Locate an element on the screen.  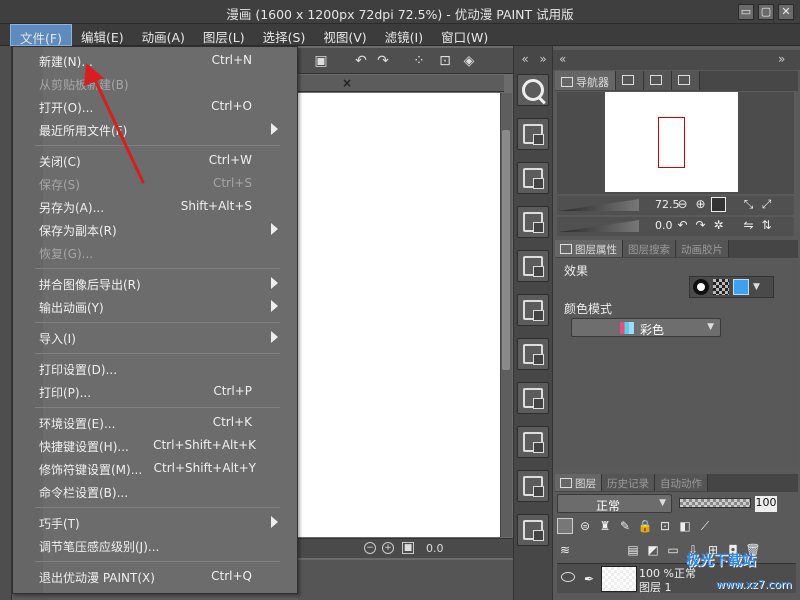
menu-item-save-as: 另存为(A)... Shift+Alt+S is located at coordinates (161, 207).